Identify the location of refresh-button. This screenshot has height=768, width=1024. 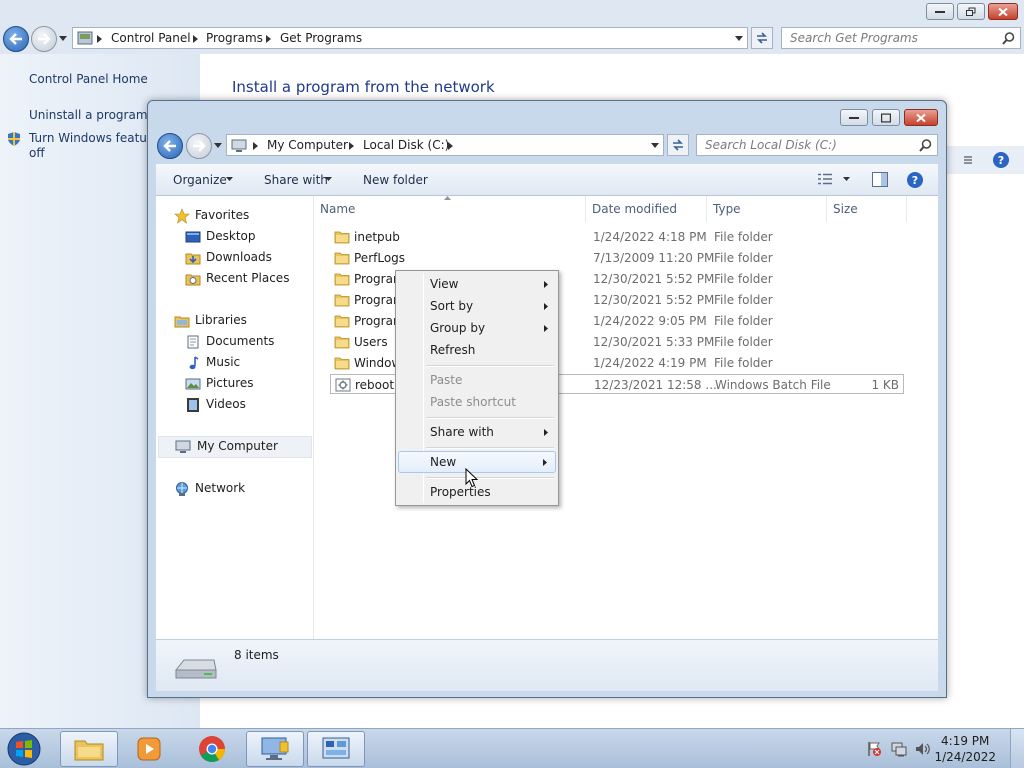
(762, 38).